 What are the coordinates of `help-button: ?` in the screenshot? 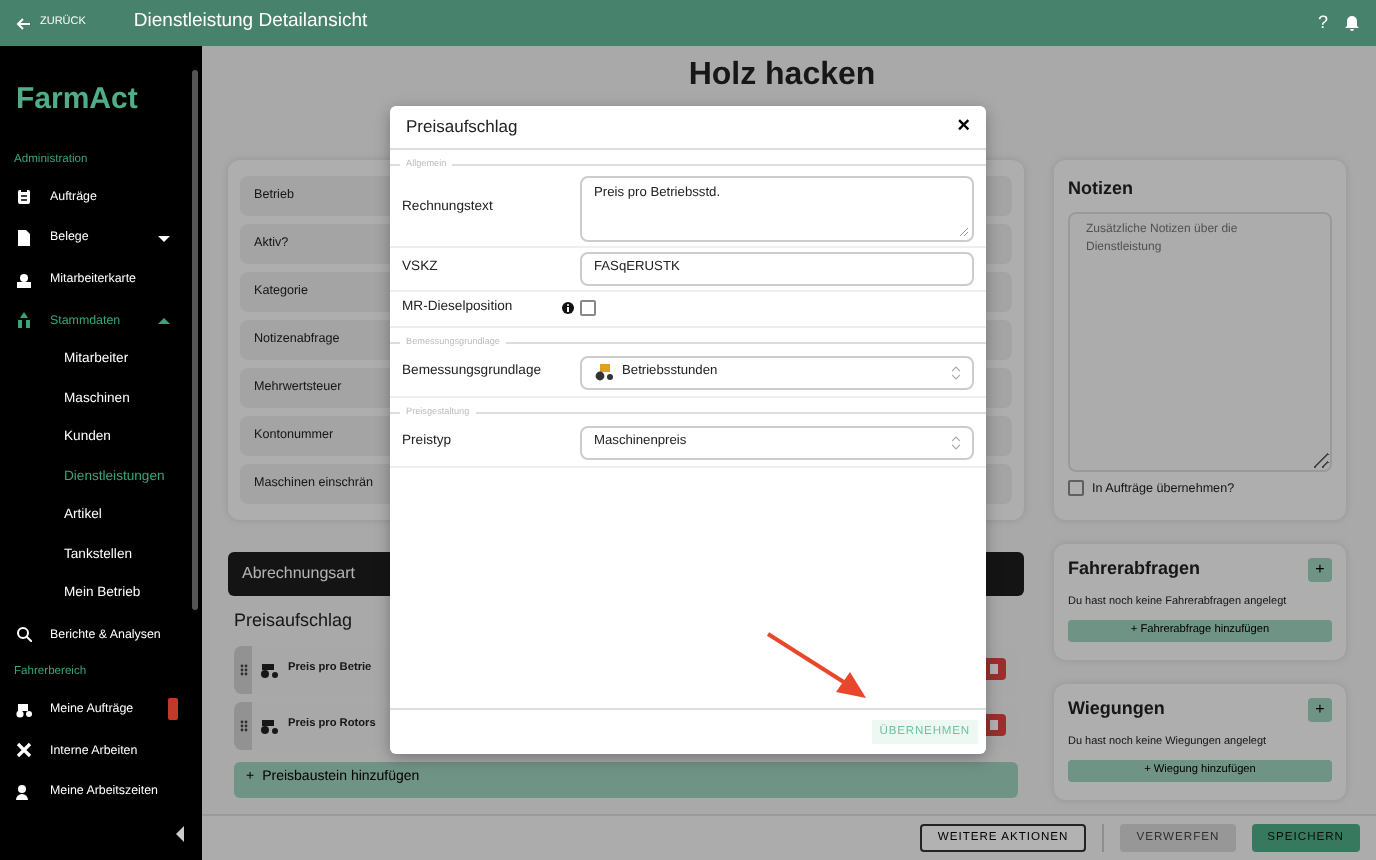 It's located at (1322, 23).